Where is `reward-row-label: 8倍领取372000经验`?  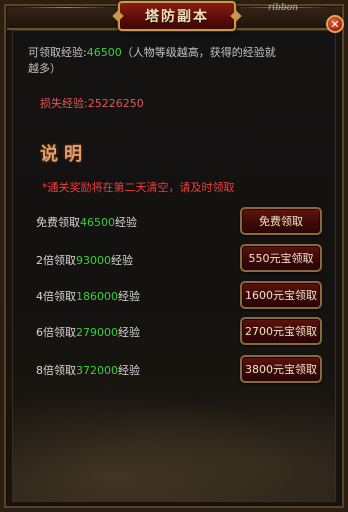 reward-row-label: 8倍领取372000经验 is located at coordinates (88, 370).